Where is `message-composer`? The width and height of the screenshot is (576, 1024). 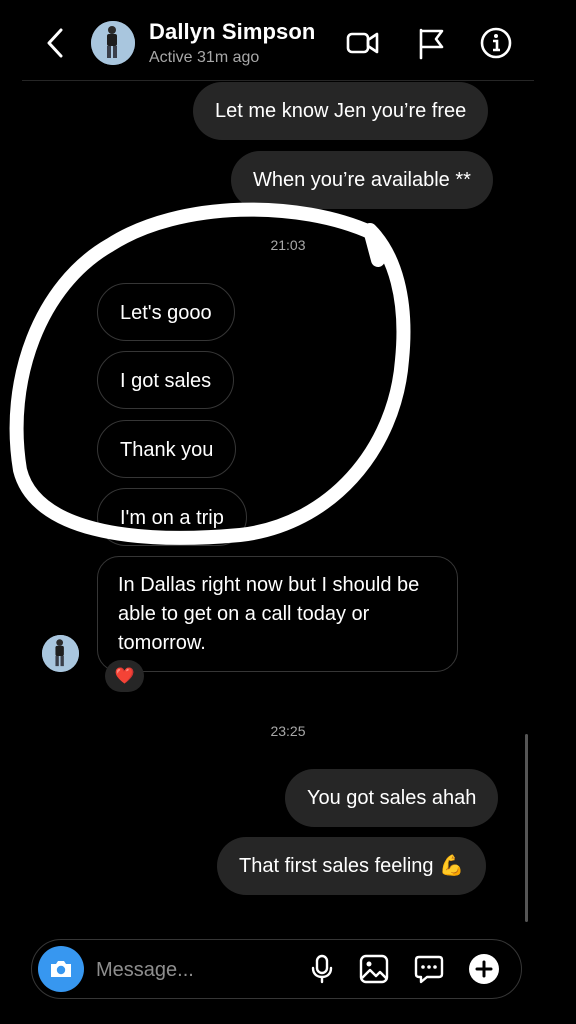
message-composer is located at coordinates (276, 969).